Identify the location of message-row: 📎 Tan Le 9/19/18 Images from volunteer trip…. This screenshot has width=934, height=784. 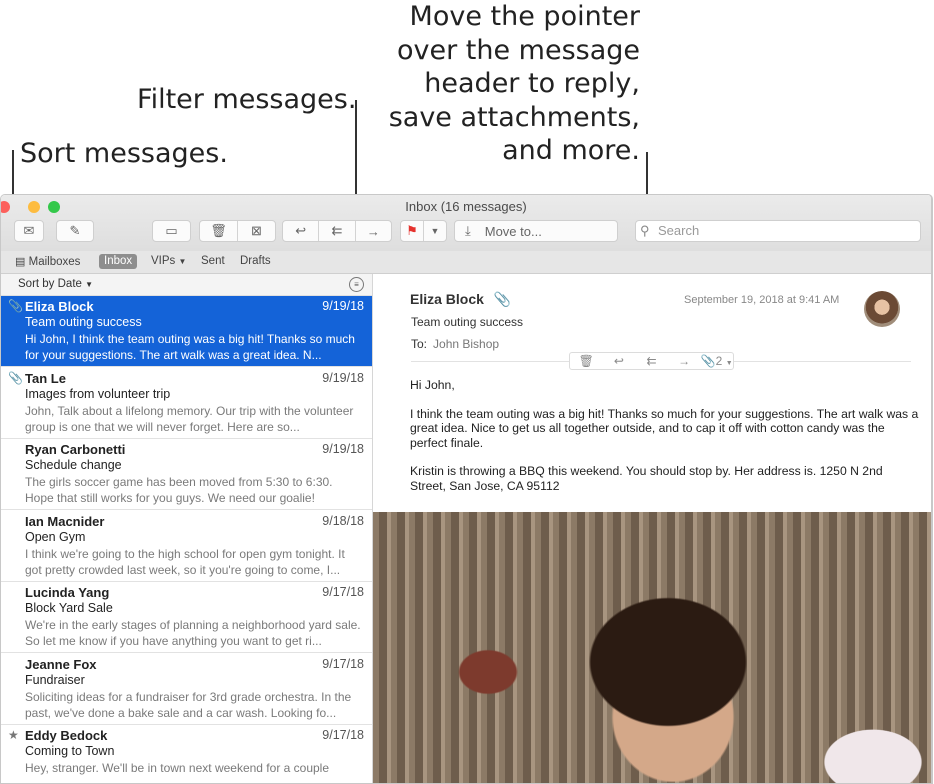
(186, 403).